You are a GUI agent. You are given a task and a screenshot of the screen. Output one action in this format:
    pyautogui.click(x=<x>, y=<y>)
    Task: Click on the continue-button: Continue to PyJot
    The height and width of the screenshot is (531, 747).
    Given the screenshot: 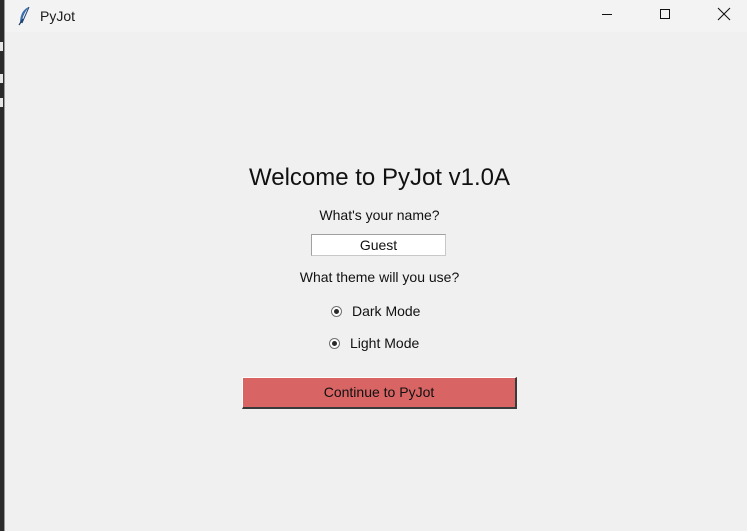 What is the action you would take?
    pyautogui.click(x=379, y=393)
    